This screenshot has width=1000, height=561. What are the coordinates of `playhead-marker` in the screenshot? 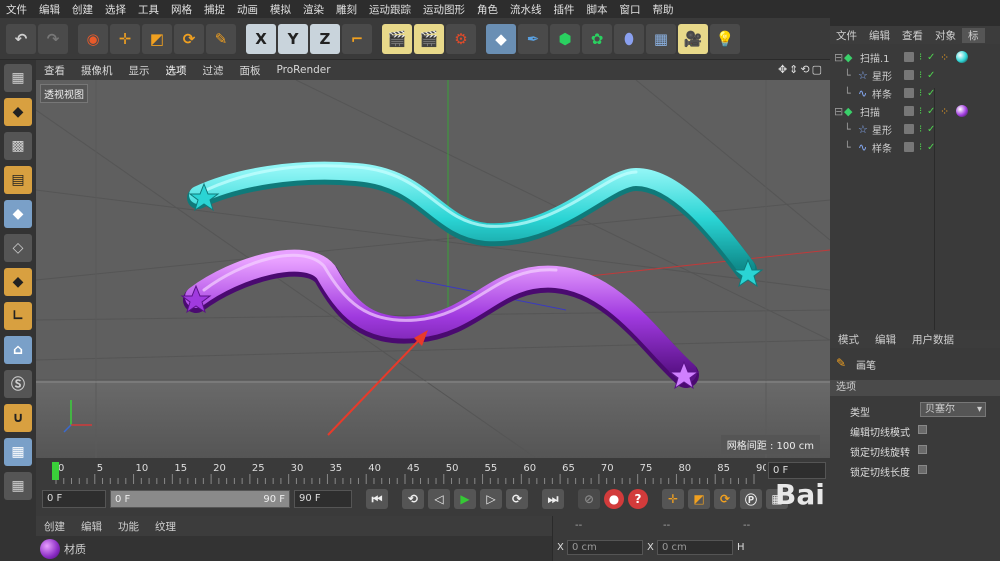 It's located at (55, 471).